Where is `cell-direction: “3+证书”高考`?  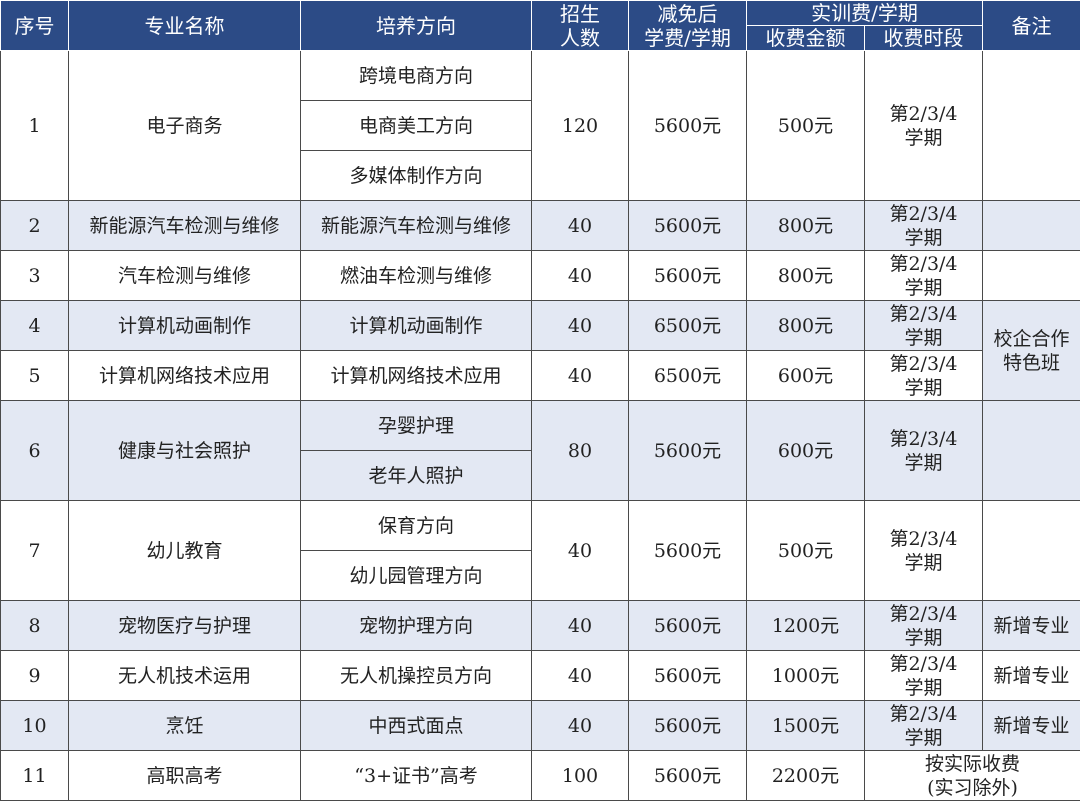
cell-direction: “3+证书”高考 is located at coordinates (416, 775).